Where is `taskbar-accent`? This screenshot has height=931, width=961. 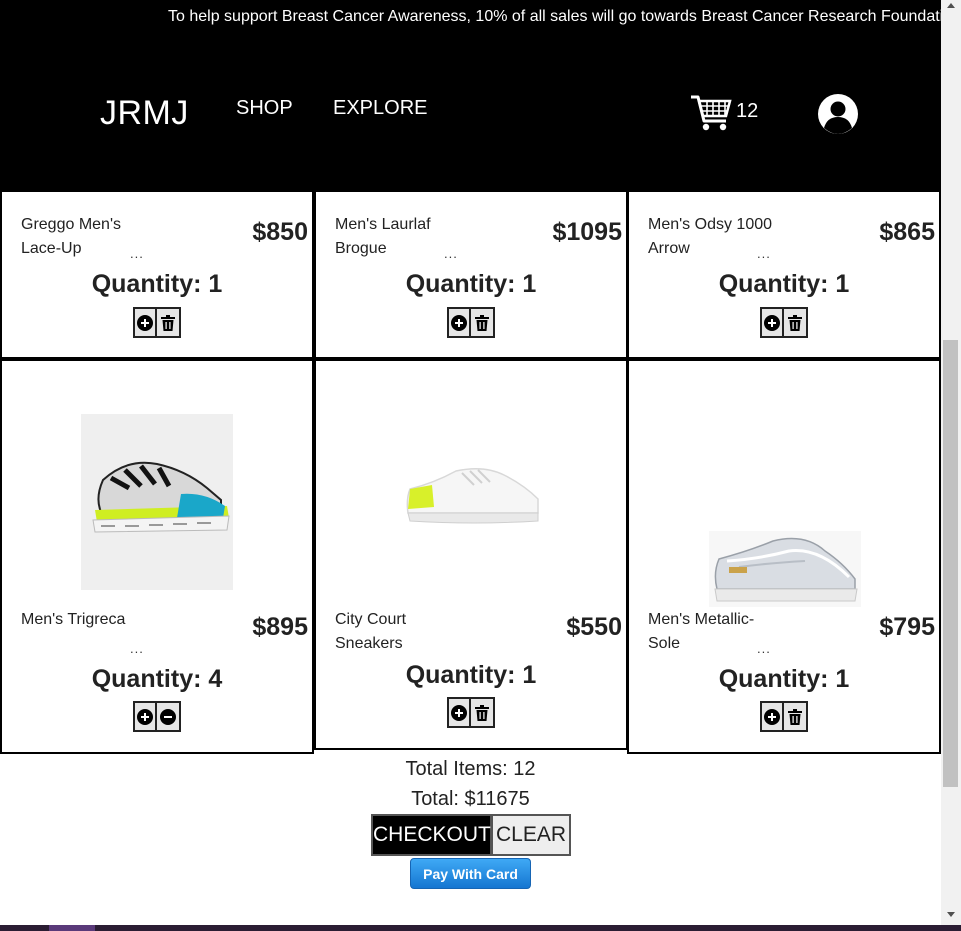
taskbar-accent is located at coordinates (72, 928).